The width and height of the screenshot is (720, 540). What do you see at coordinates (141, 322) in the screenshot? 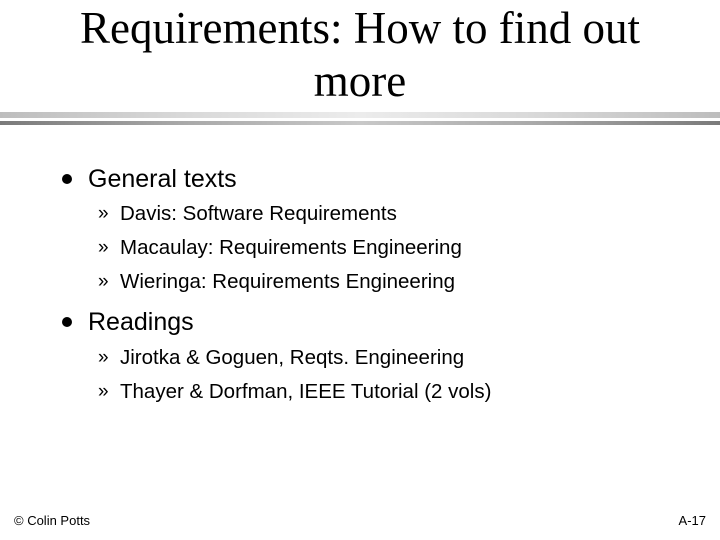
I see `bullet-label: Readings` at bounding box center [141, 322].